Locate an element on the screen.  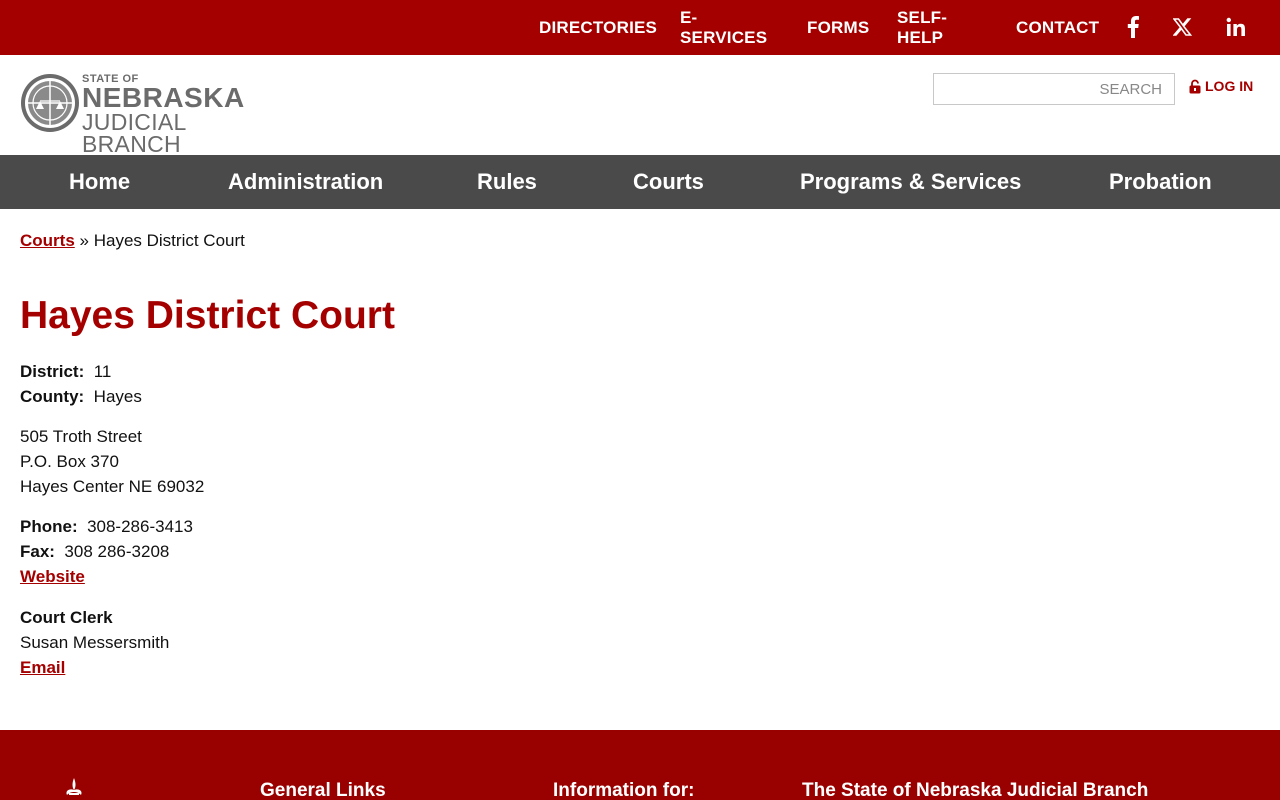
search-input is located at coordinates (1054, 89).